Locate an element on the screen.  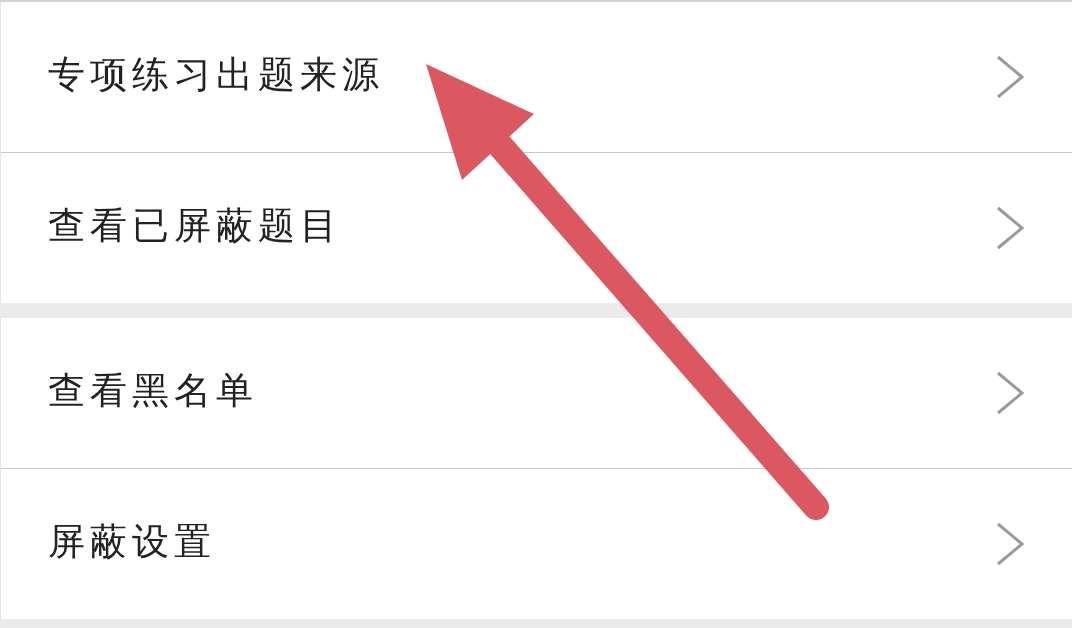
row-label: 专项练习出题来源 is located at coordinates (216, 75).